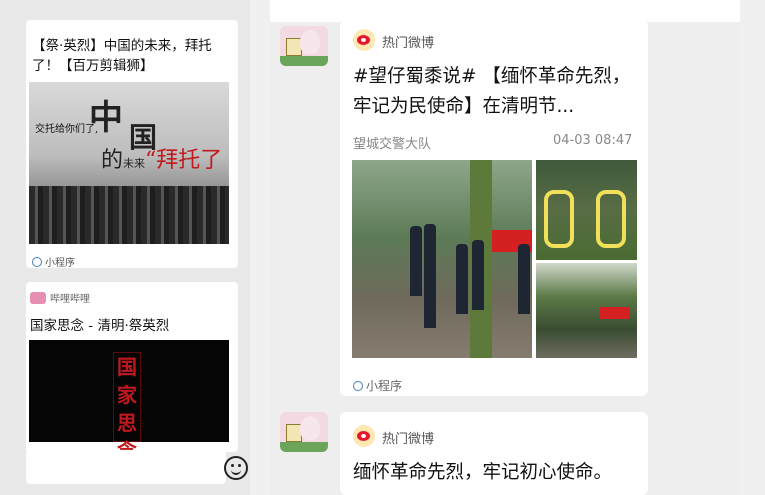 Image resolution: width=765 pixels, height=495 pixels. What do you see at coordinates (70, 299) in the screenshot?
I see `source-name: 哔哩哔哩` at bounding box center [70, 299].